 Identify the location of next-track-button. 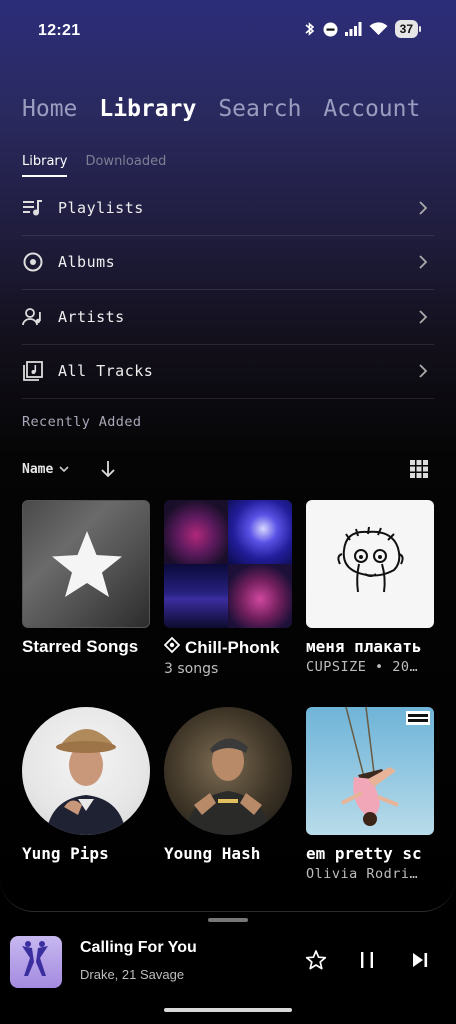
(420, 962).